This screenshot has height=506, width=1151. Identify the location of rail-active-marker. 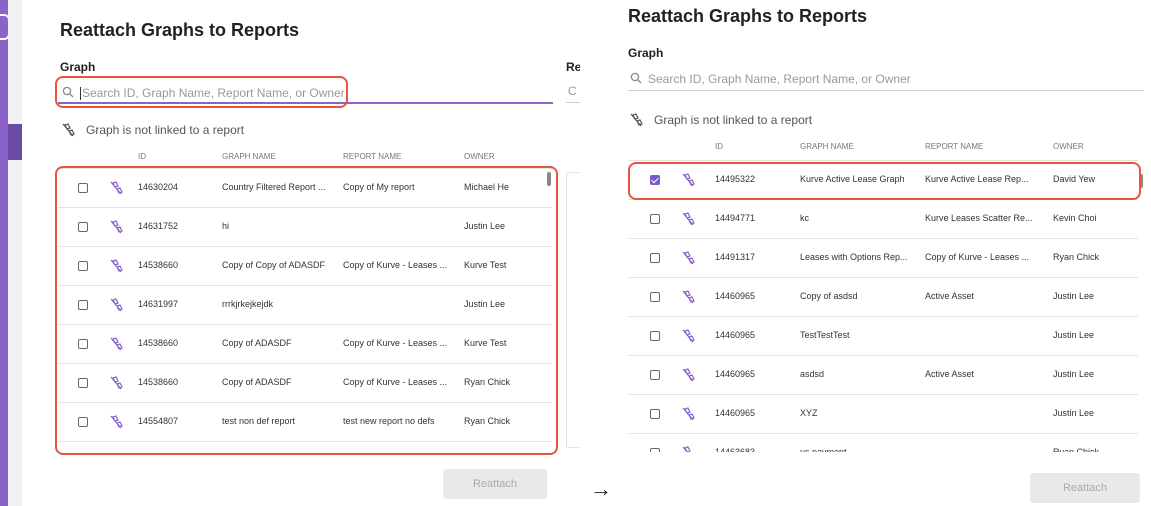
(15, 142).